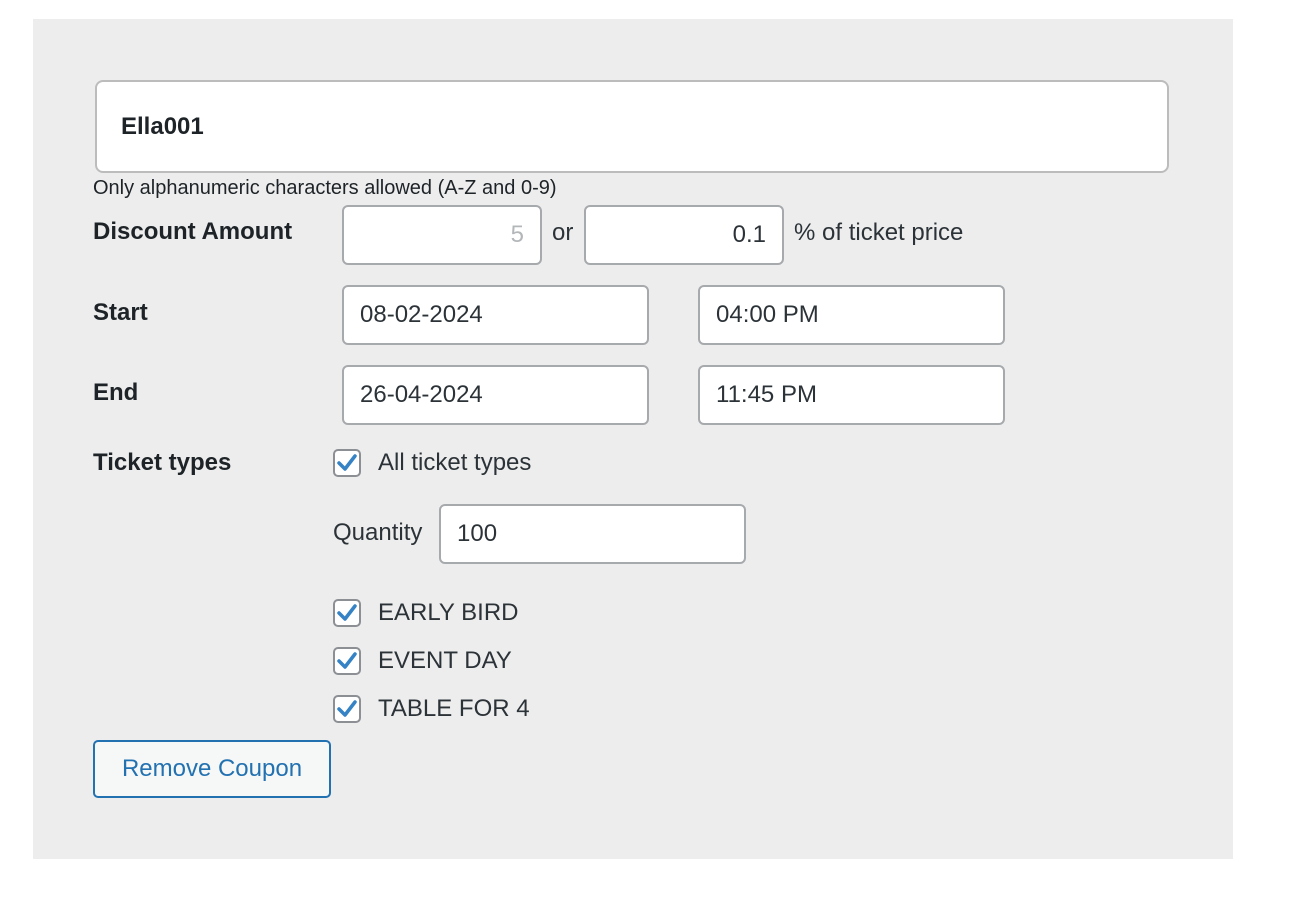 The image size is (1316, 902). Describe the element at coordinates (592, 534) in the screenshot. I see `quantity-input` at that location.